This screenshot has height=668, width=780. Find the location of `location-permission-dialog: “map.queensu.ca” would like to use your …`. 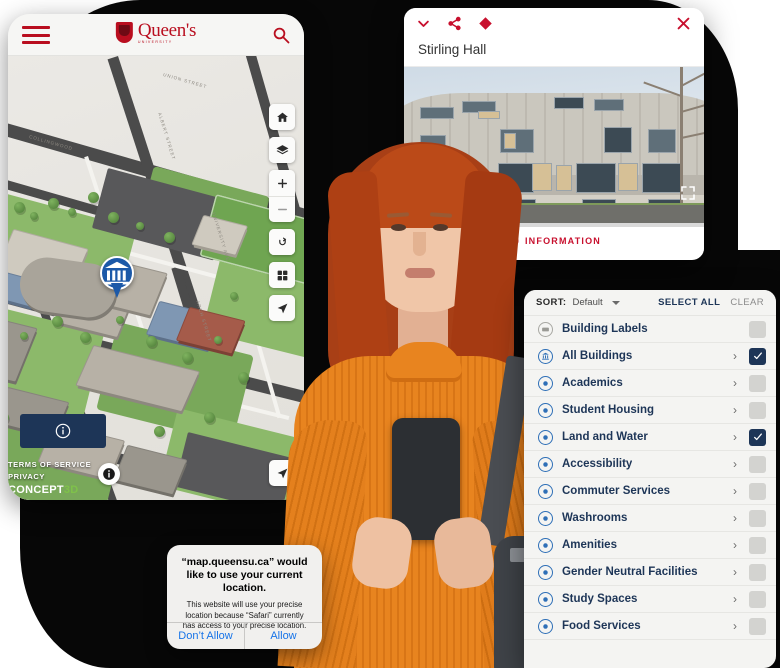

location-permission-dialog: “map.queensu.ca” would like to use your … is located at coordinates (244, 597).